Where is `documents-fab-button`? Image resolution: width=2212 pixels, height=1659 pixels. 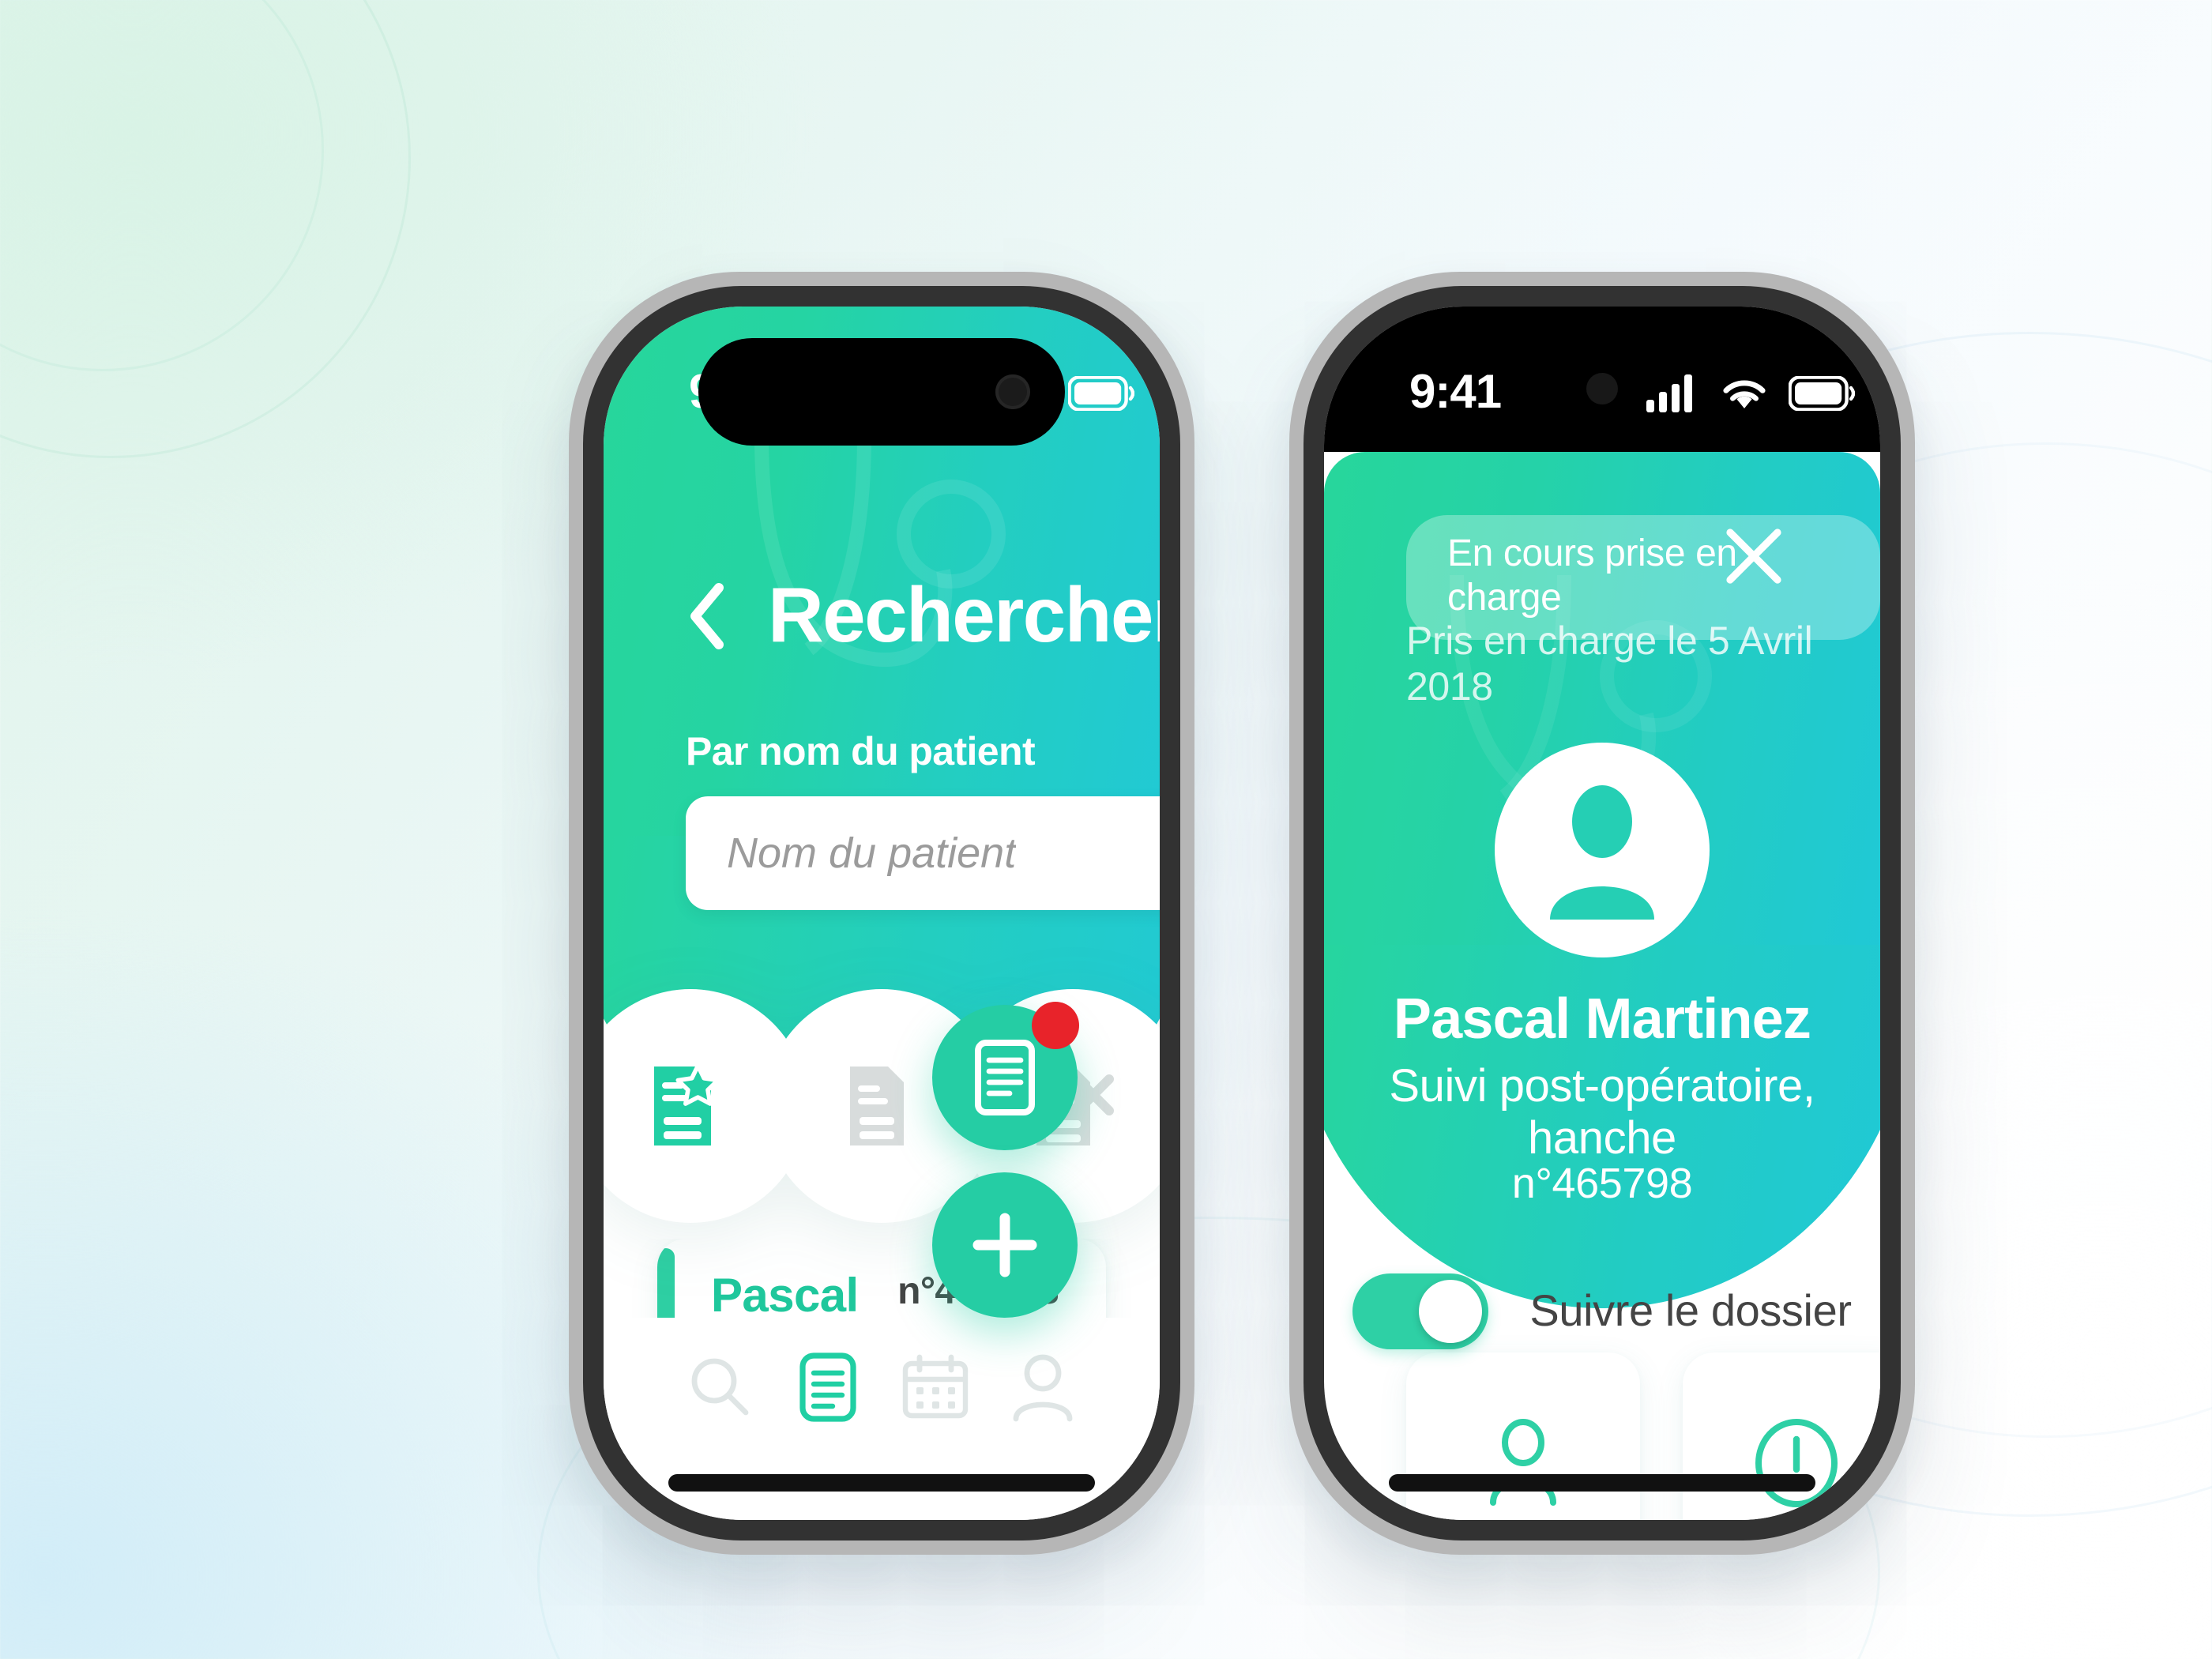
documents-fab-button is located at coordinates (1006, 1076).